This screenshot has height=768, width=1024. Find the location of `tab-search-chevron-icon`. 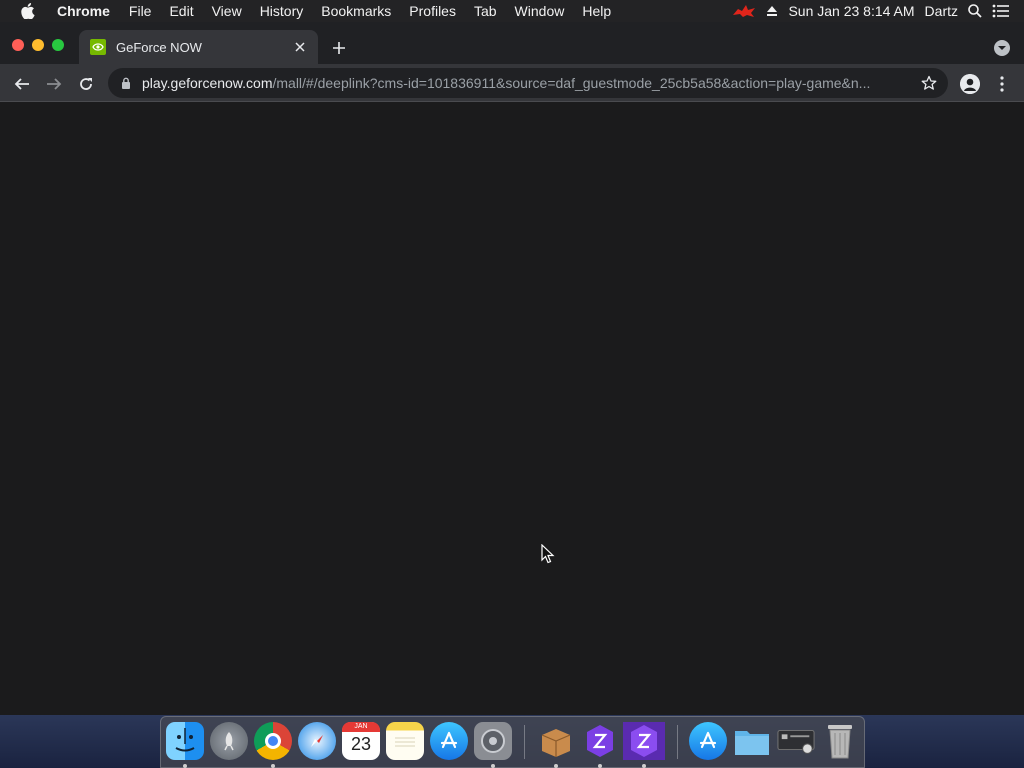

tab-search-chevron-icon is located at coordinates (1002, 48).